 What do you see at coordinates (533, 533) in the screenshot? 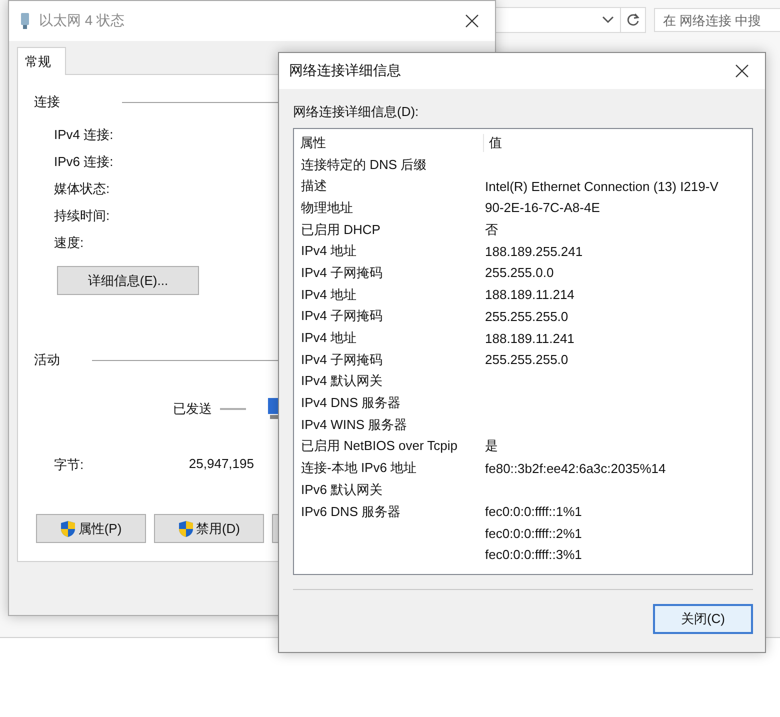
I see `value-cell-text: fec0:0:0:ffff::2%1` at bounding box center [533, 533].